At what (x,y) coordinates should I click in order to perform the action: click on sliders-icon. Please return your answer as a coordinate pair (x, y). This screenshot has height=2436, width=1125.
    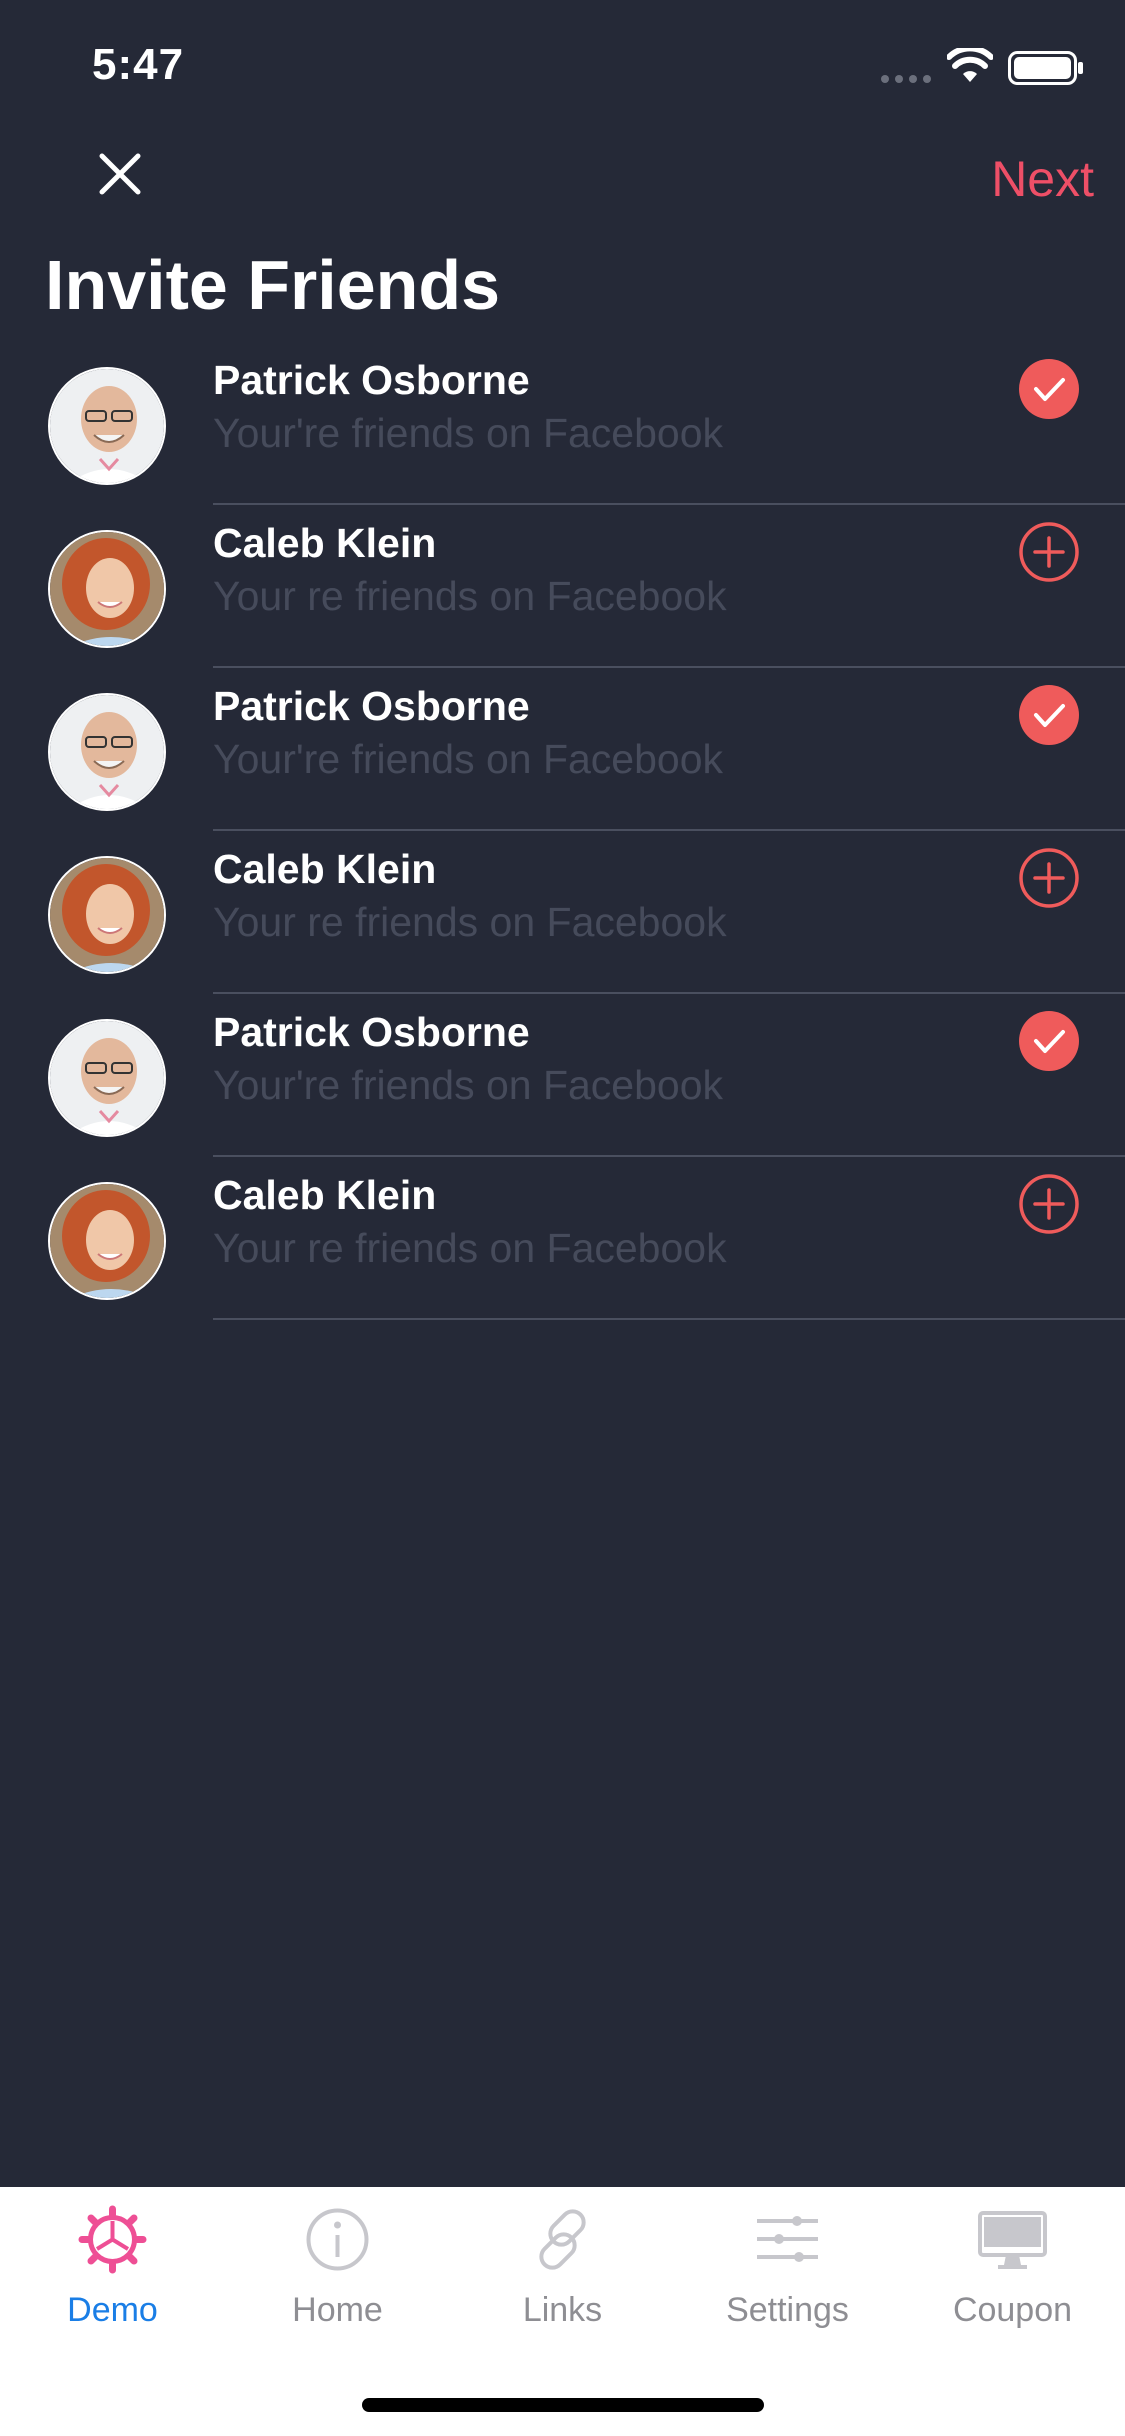
    Looking at the image, I should click on (787, 2239).